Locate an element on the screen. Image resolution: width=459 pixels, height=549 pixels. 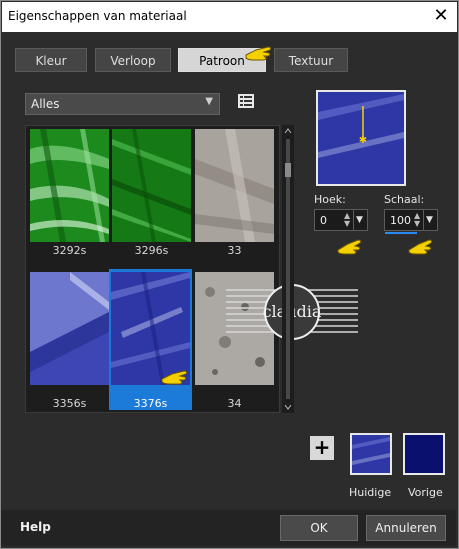
scale-label: Schaal: is located at coordinates (404, 199).